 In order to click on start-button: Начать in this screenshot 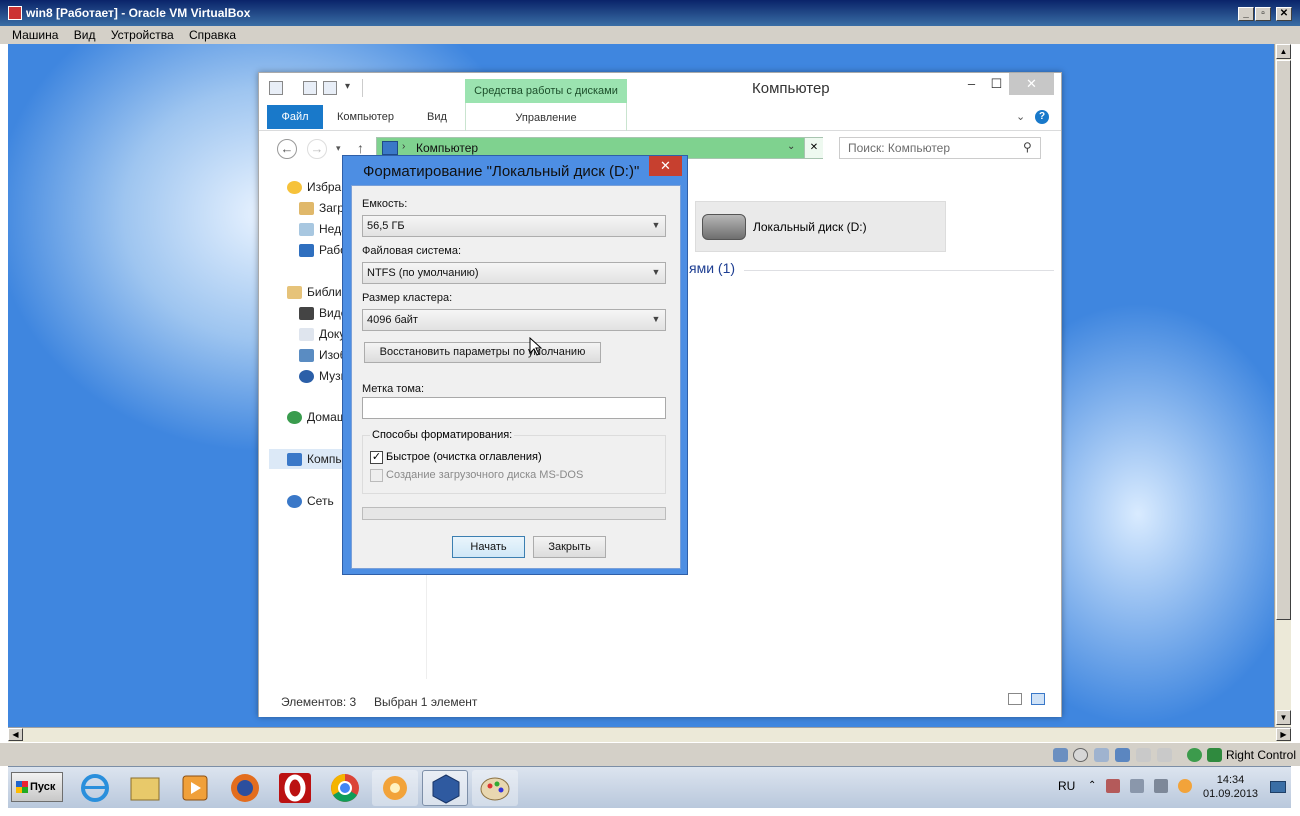, I will do `click(488, 547)`.